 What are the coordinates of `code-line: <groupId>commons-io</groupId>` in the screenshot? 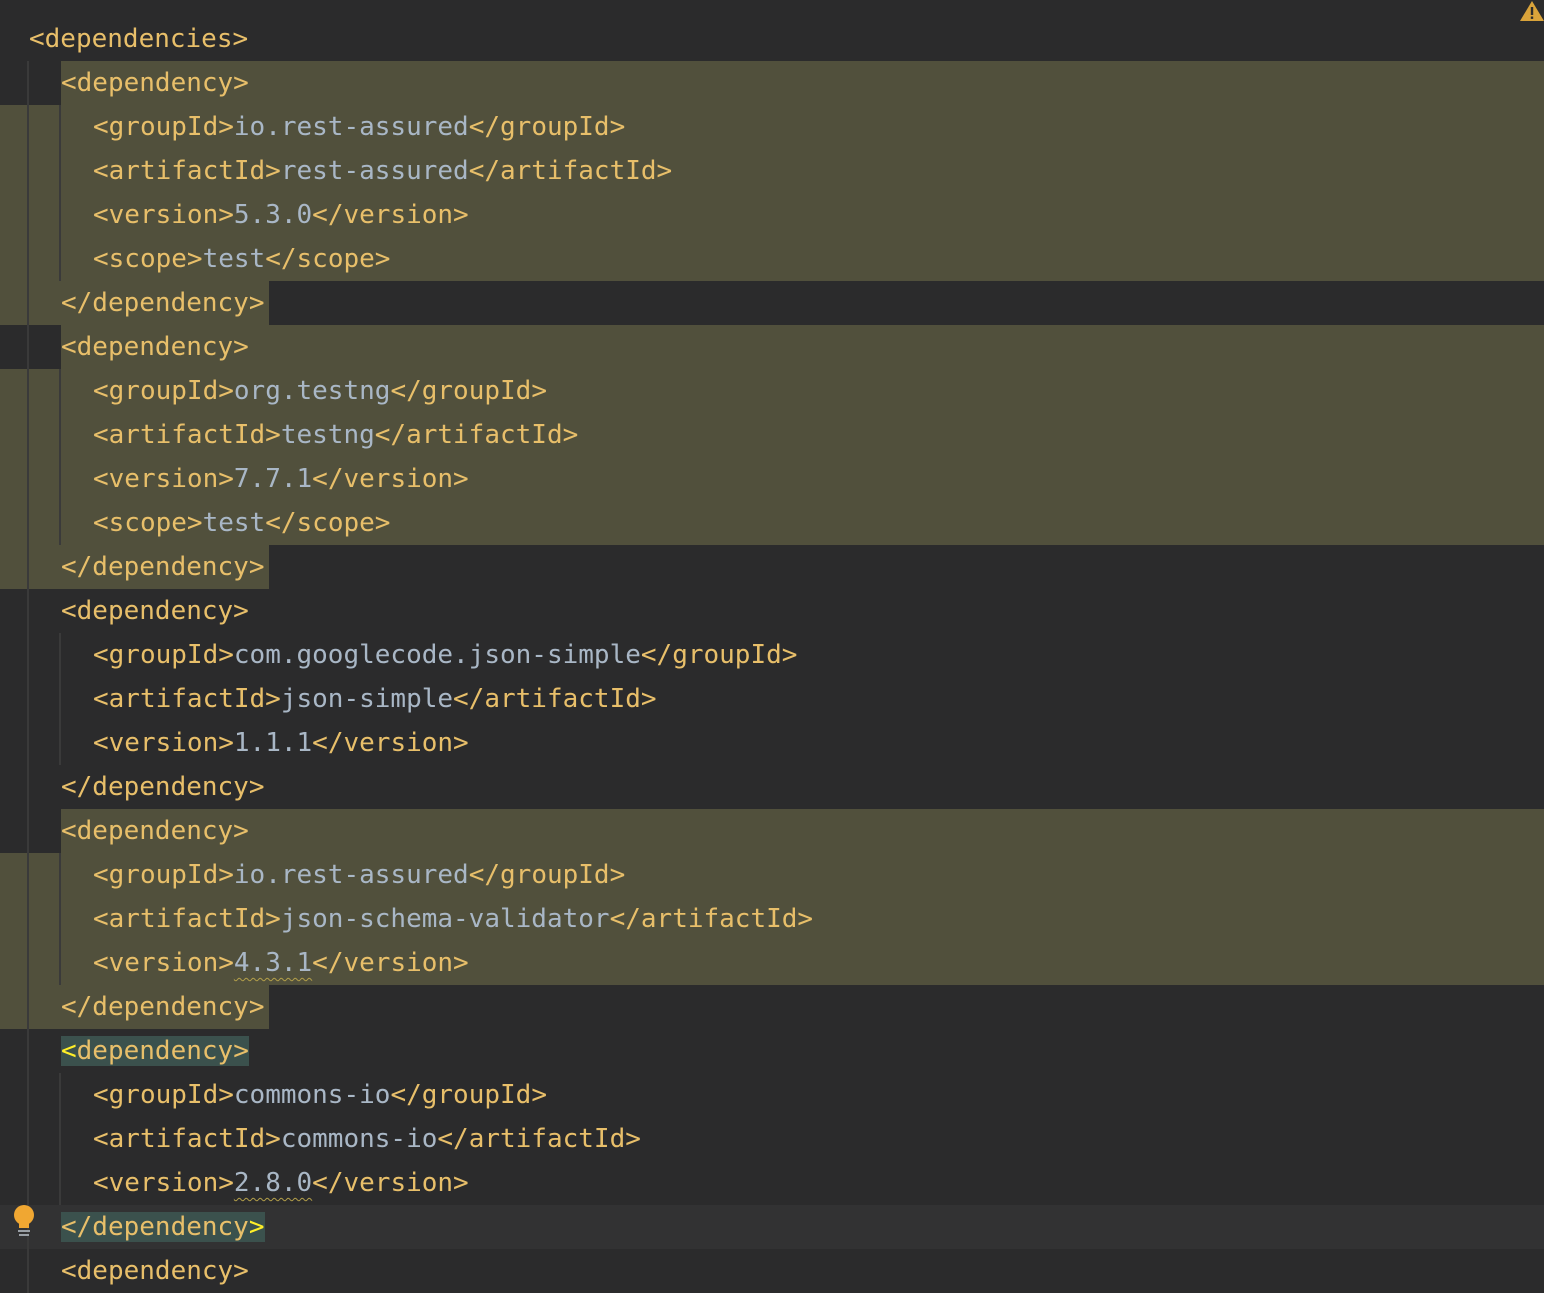 It's located at (772, 1095).